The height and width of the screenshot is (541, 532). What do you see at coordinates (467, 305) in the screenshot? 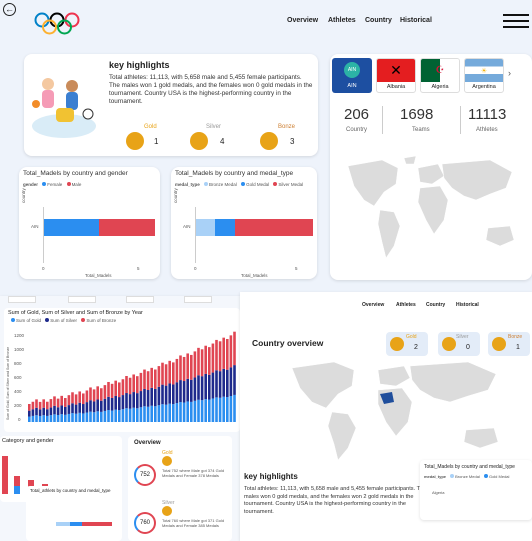
I see `nav-historical: Historical` at bounding box center [467, 305].